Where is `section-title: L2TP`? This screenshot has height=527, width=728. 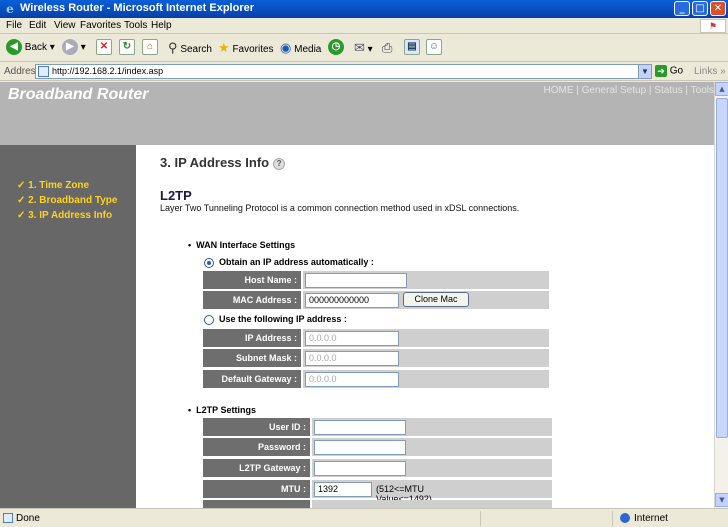 section-title: L2TP is located at coordinates (176, 195).